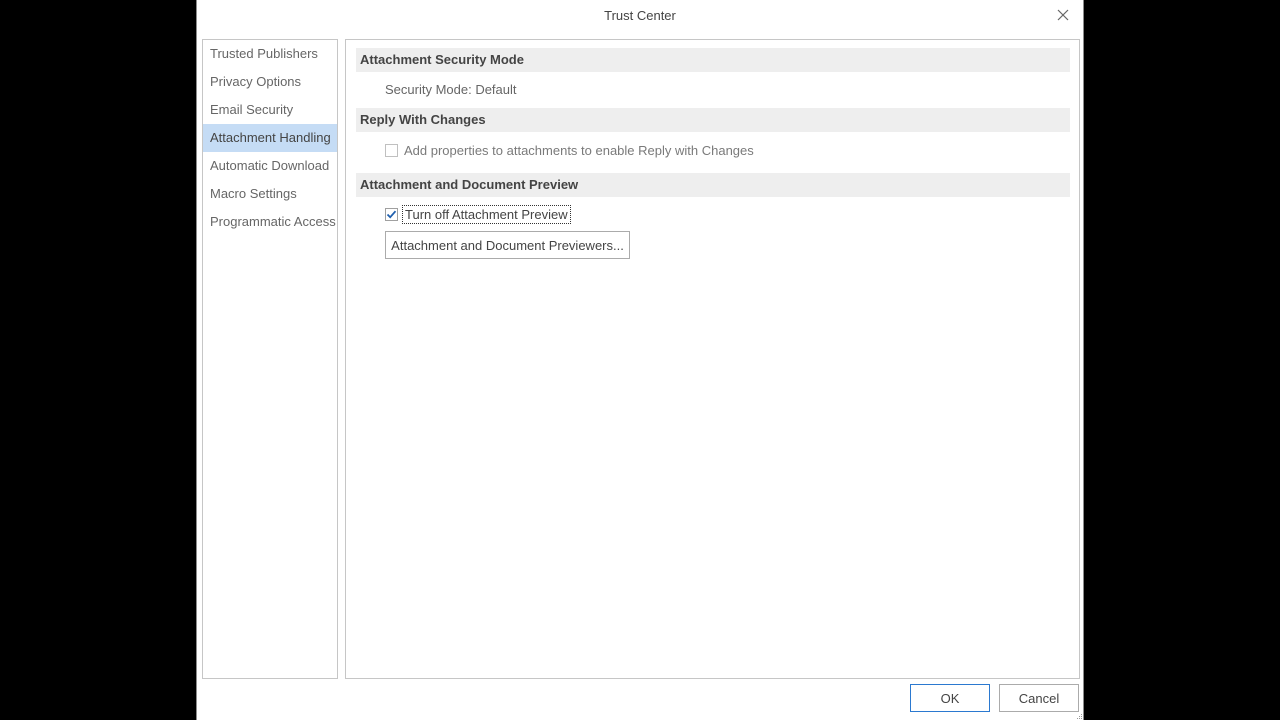  What do you see at coordinates (1039, 698) in the screenshot?
I see `cancel-button: Cancel` at bounding box center [1039, 698].